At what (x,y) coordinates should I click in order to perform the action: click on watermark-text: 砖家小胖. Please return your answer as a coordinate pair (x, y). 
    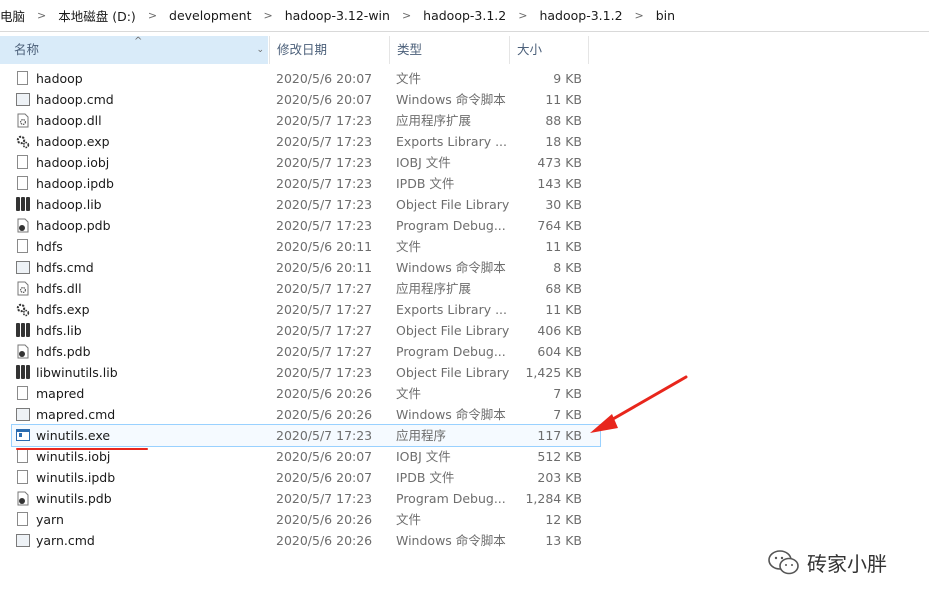
    Looking at the image, I should click on (847, 564).